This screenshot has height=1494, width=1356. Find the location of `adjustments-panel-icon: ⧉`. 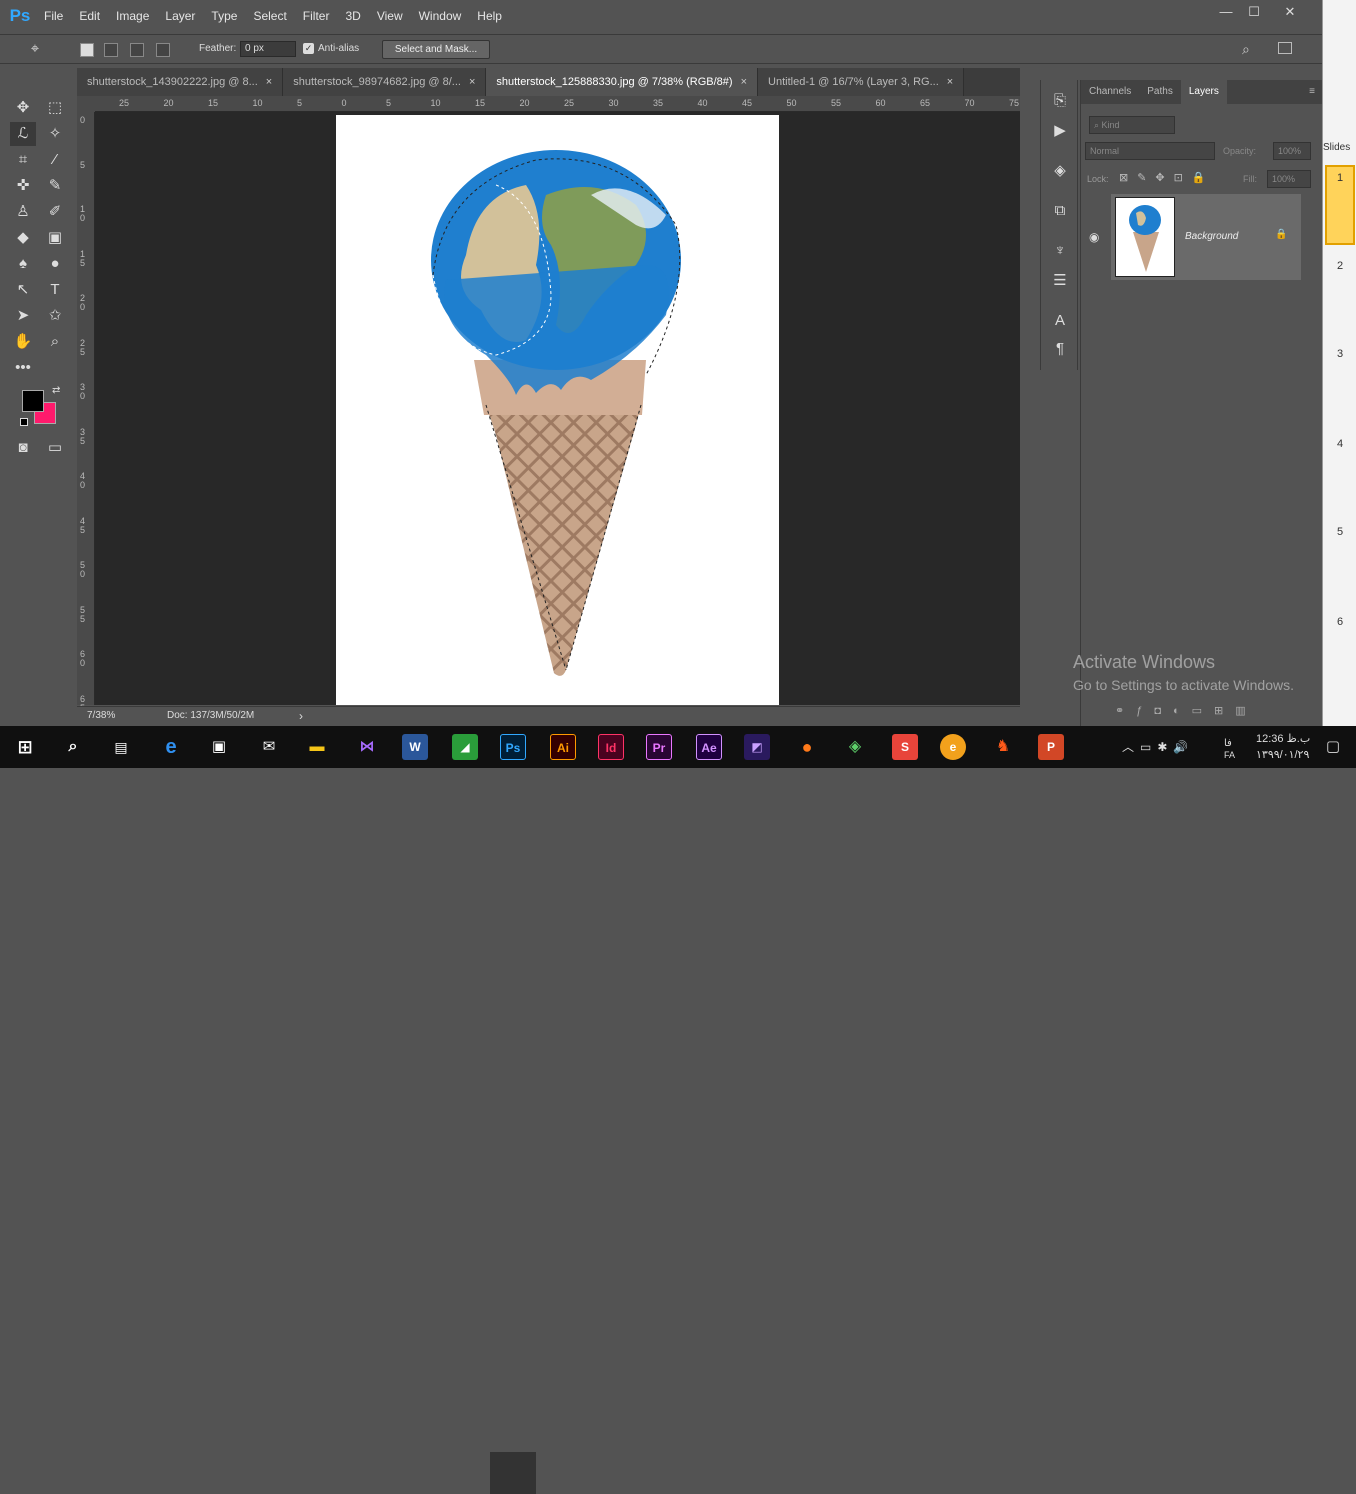

adjustments-panel-icon: ⧉ is located at coordinates (1060, 211).